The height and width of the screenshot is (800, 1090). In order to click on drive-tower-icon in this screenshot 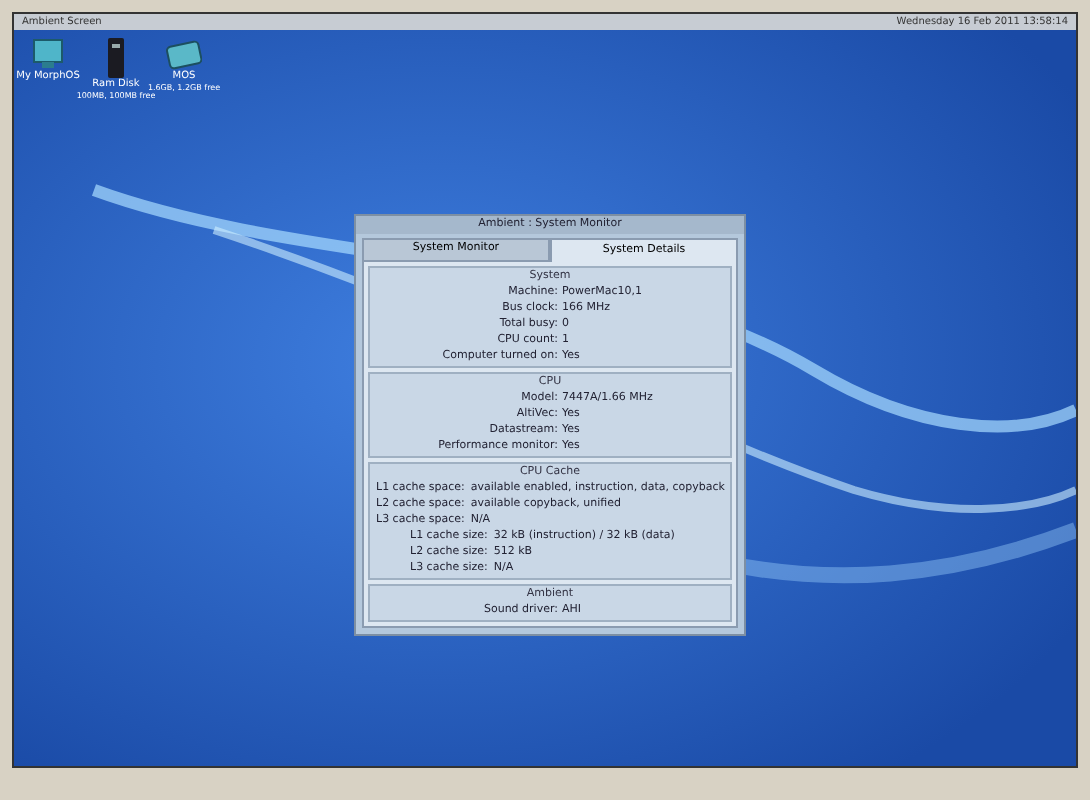, I will do `click(116, 58)`.